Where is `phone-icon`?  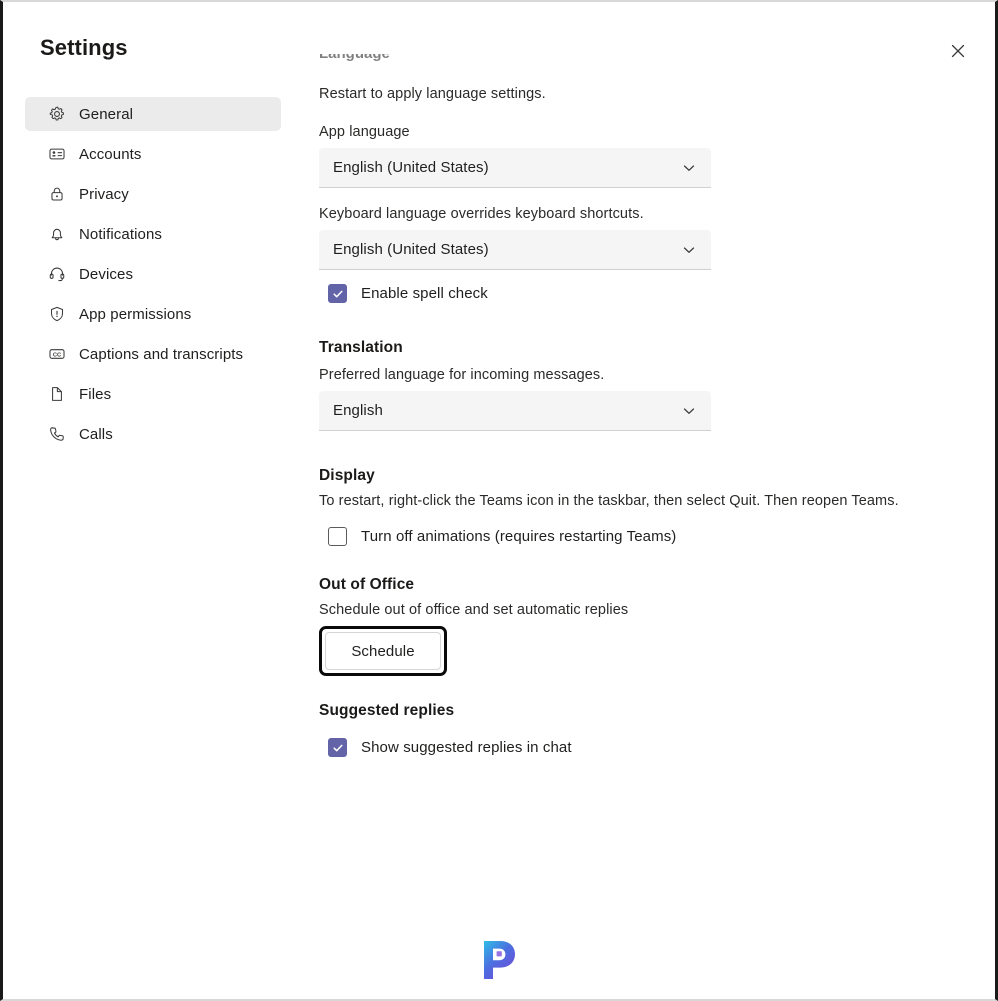
phone-icon is located at coordinates (57, 434).